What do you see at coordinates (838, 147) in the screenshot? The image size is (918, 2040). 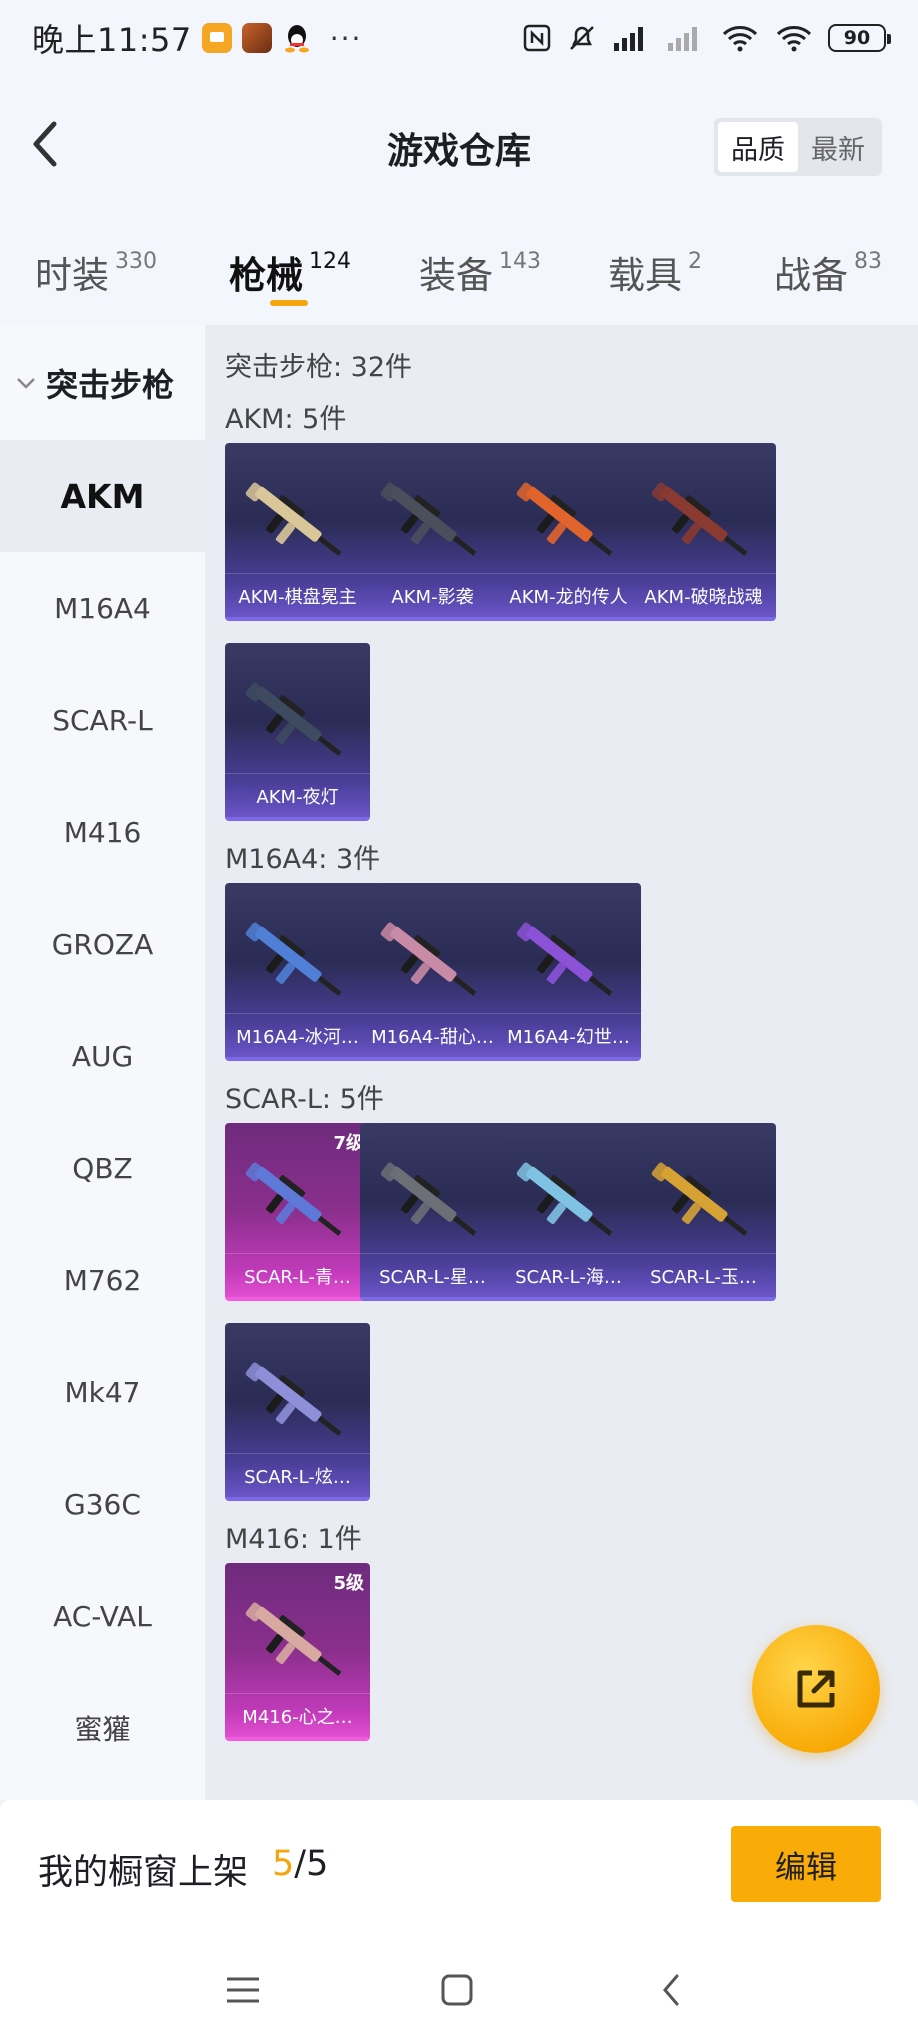 I see `sort-newest-button: 最新` at bounding box center [838, 147].